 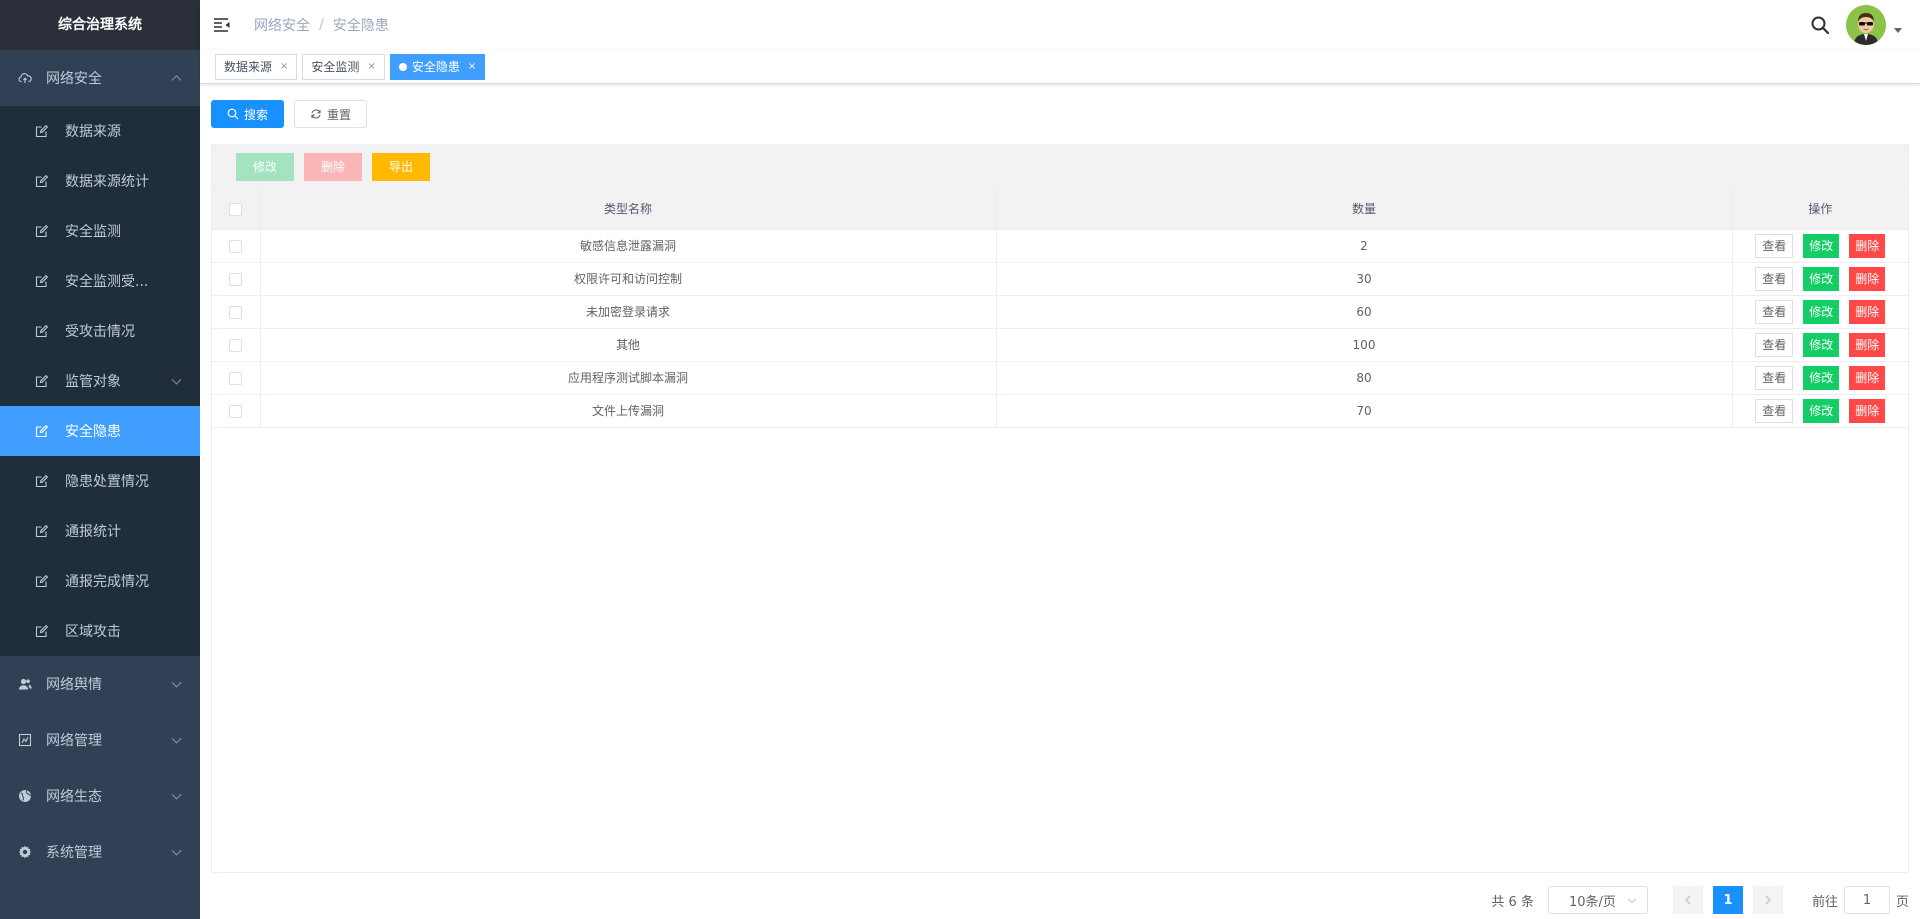 What do you see at coordinates (100, 131) in the screenshot?
I see `sidebar-item-data-source: 数据来源` at bounding box center [100, 131].